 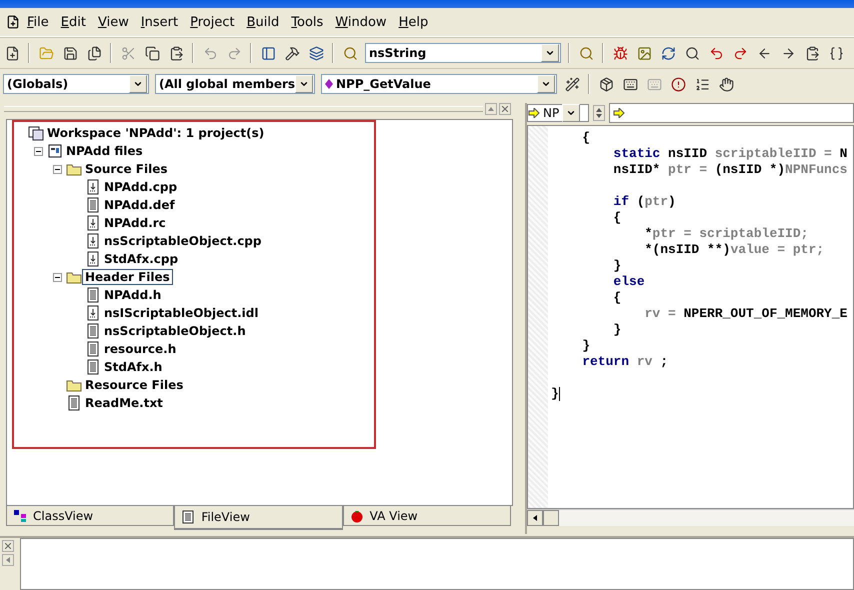 I want to click on tree-item: nsIScriptableObject.idl, so click(x=181, y=313).